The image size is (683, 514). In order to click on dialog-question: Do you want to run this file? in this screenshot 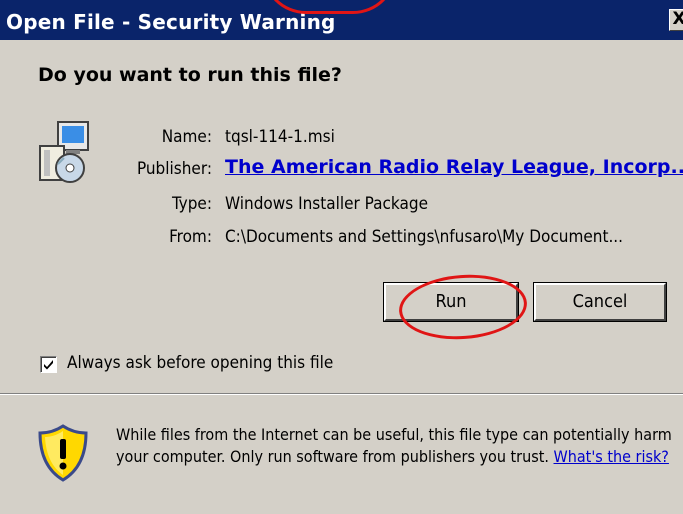, I will do `click(190, 75)`.